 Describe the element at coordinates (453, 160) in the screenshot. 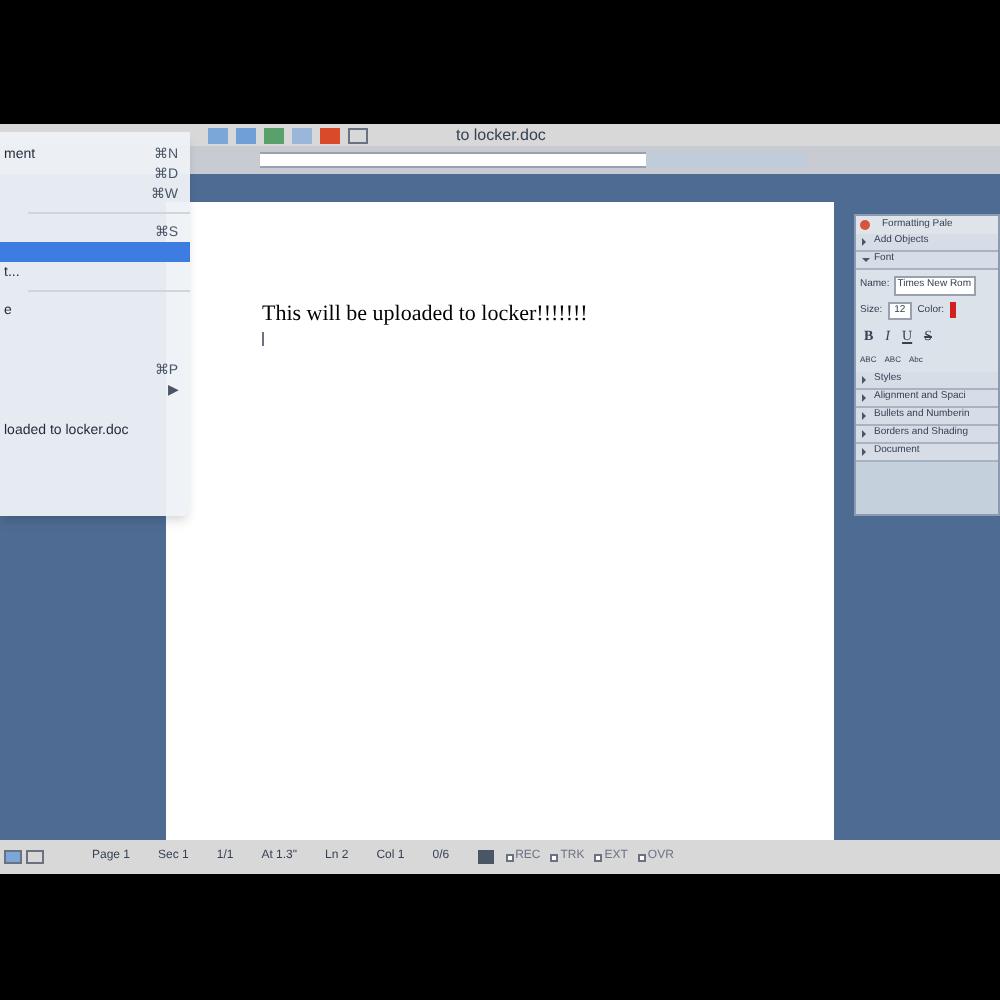

I see `ruler` at that location.